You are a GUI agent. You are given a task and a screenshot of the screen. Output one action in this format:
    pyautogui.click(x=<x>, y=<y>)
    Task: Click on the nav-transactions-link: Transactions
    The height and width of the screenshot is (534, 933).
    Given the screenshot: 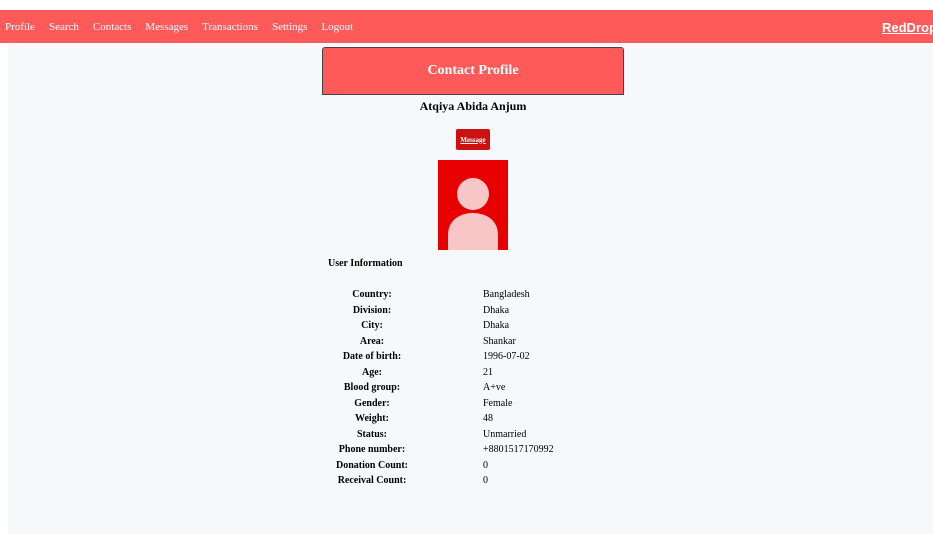 What is the action you would take?
    pyautogui.click(x=230, y=27)
    